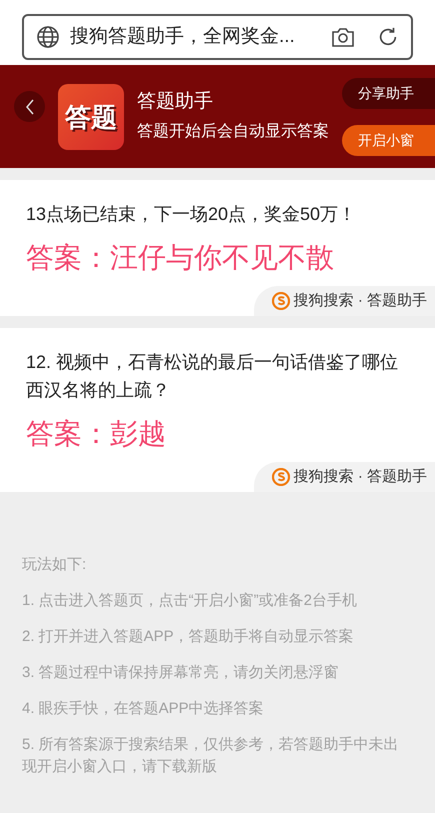 The height and width of the screenshot is (813, 435). I want to click on small-window-button: 开启小窗, so click(388, 140).